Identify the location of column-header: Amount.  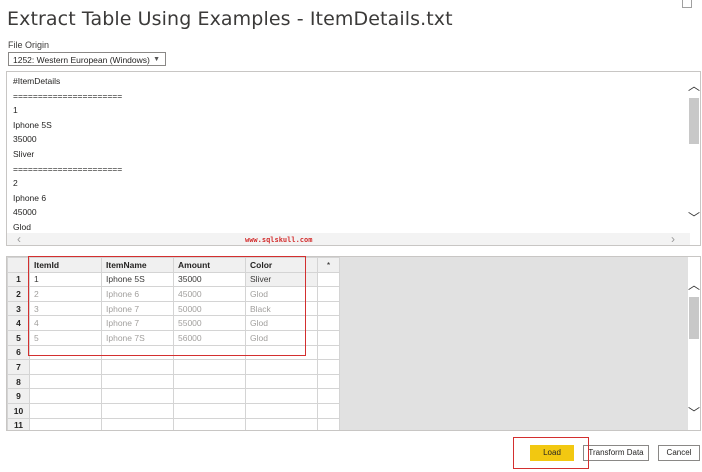
(209, 265).